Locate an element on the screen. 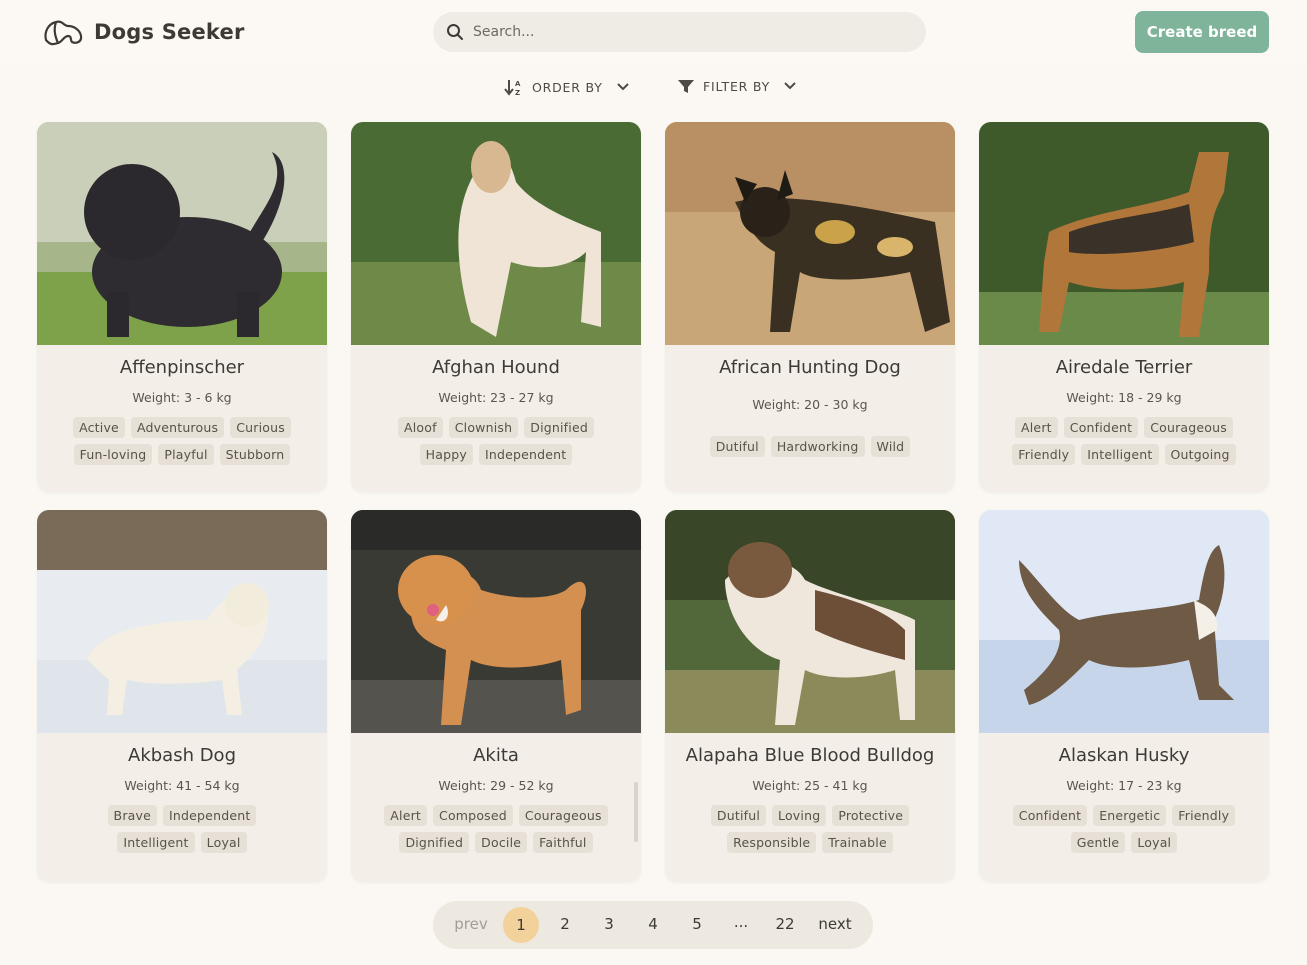  sort-icon: A Z is located at coordinates (512, 88).